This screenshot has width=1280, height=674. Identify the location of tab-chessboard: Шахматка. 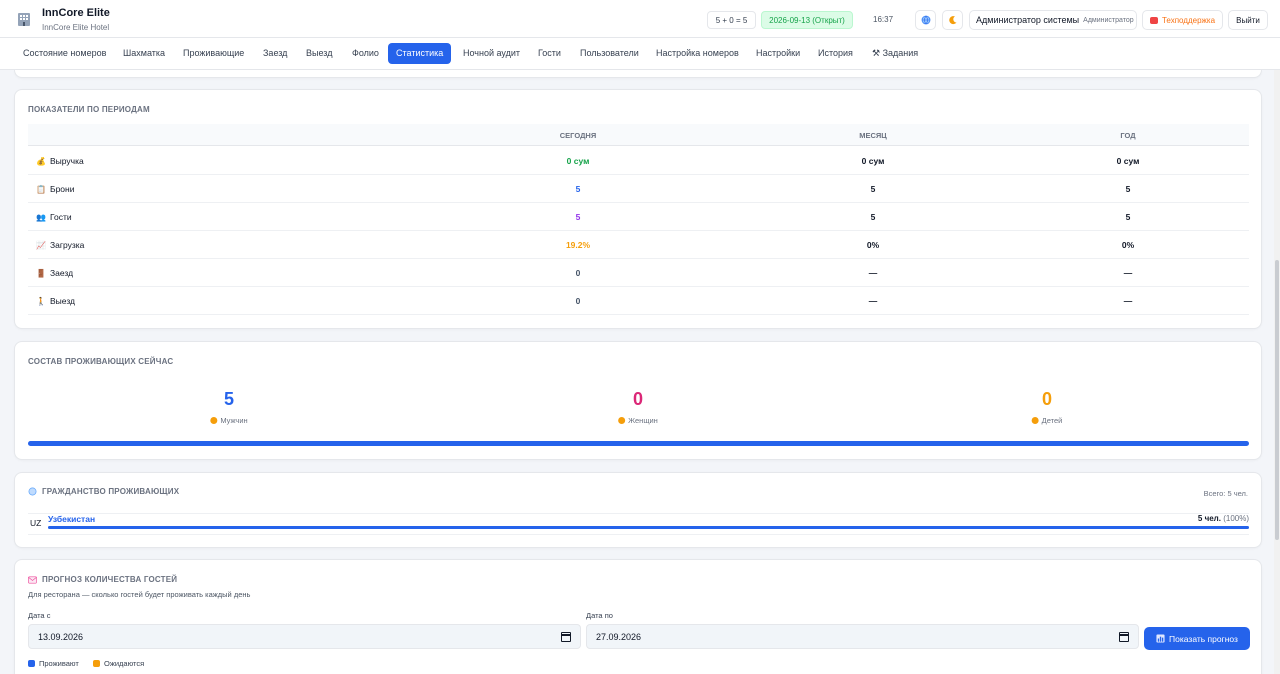
(144, 53).